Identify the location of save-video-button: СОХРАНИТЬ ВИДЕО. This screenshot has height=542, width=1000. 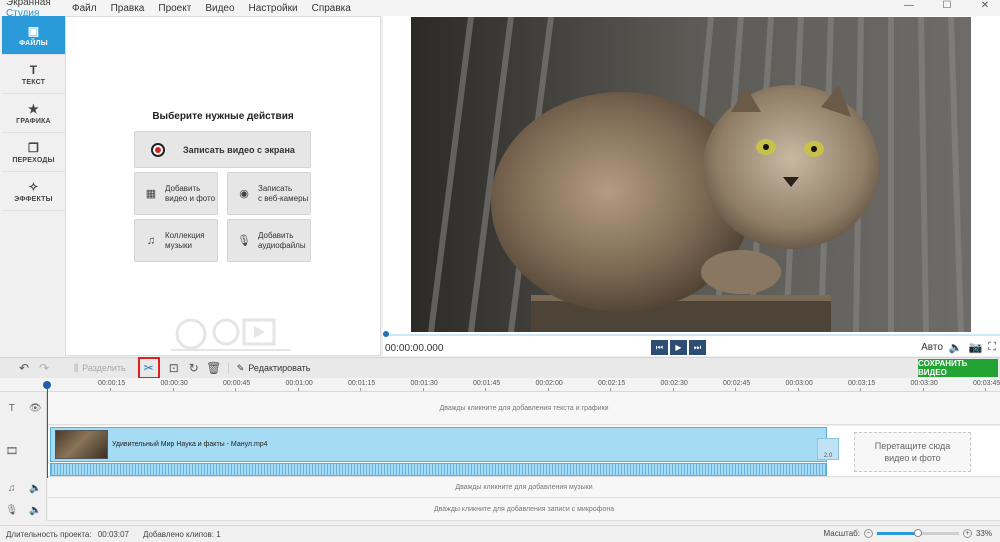
(958, 368).